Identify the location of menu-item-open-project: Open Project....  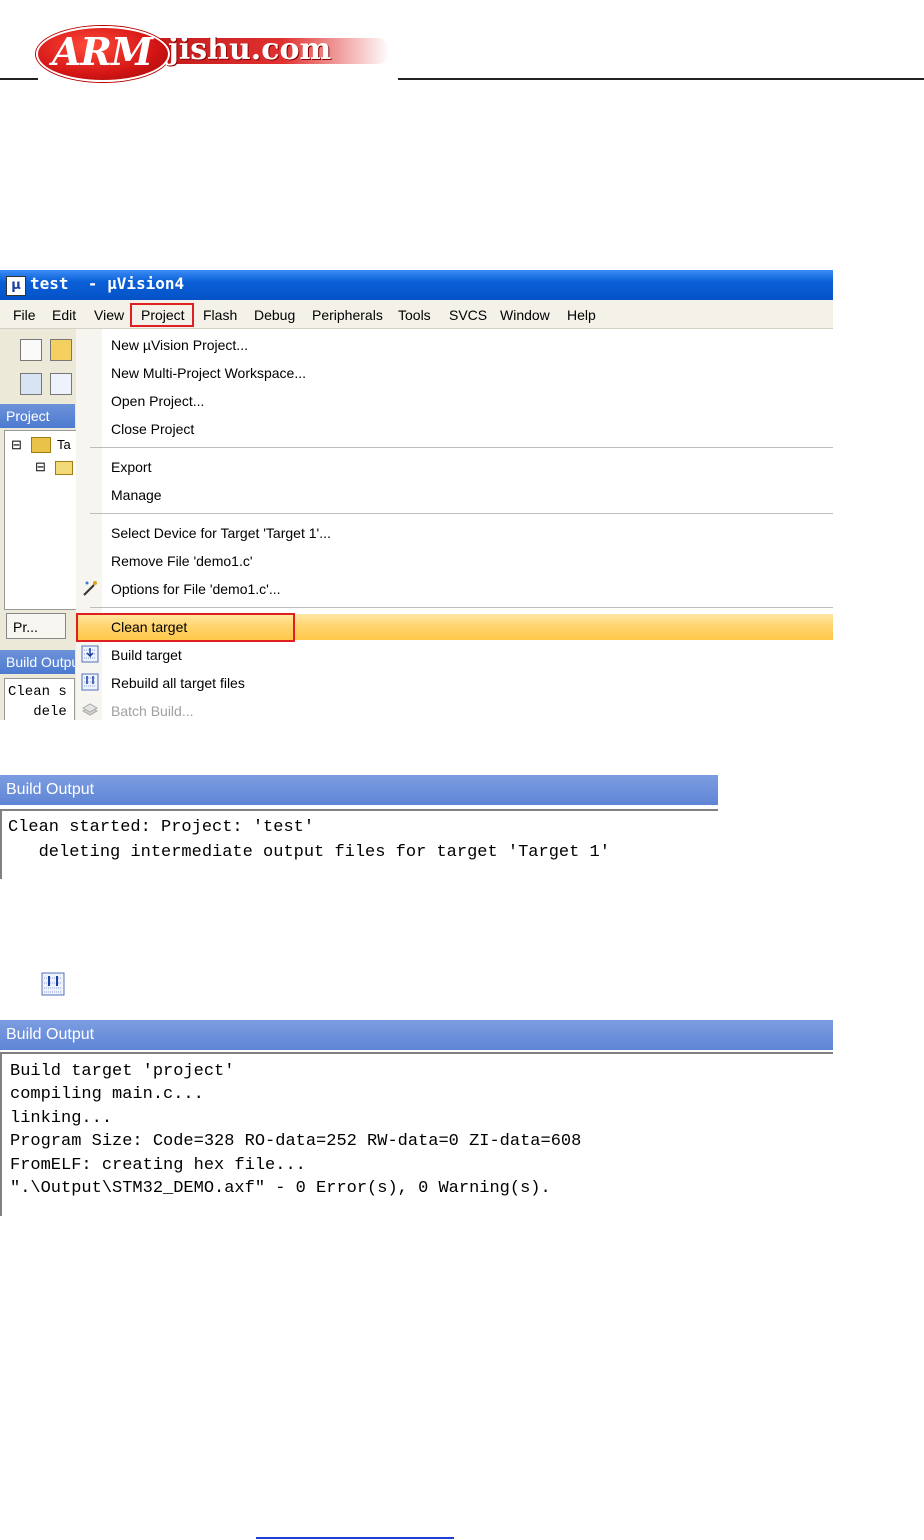
(157, 401).